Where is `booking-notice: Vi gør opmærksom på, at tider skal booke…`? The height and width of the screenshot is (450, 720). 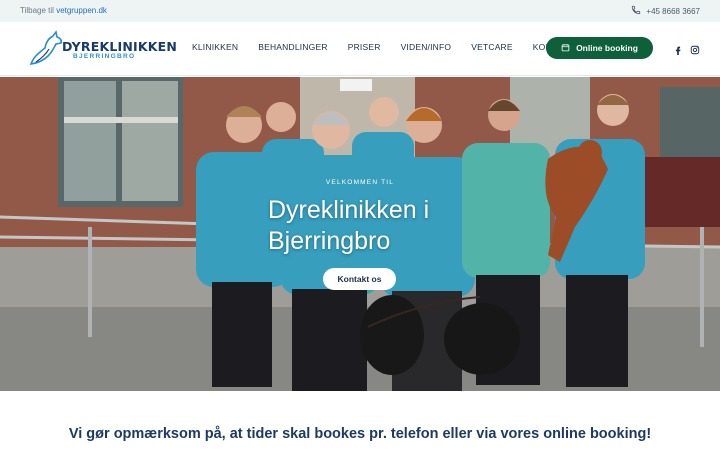 booking-notice: Vi gør opmærksom på, at tider skal booke… is located at coordinates (360, 434).